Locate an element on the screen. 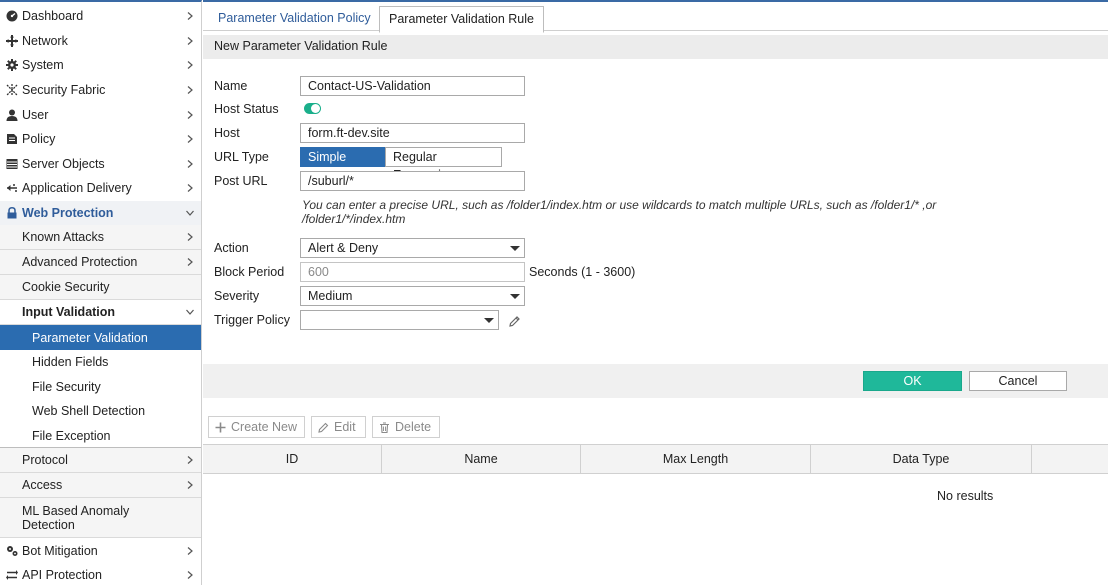  api-icon is located at coordinates (12, 575).